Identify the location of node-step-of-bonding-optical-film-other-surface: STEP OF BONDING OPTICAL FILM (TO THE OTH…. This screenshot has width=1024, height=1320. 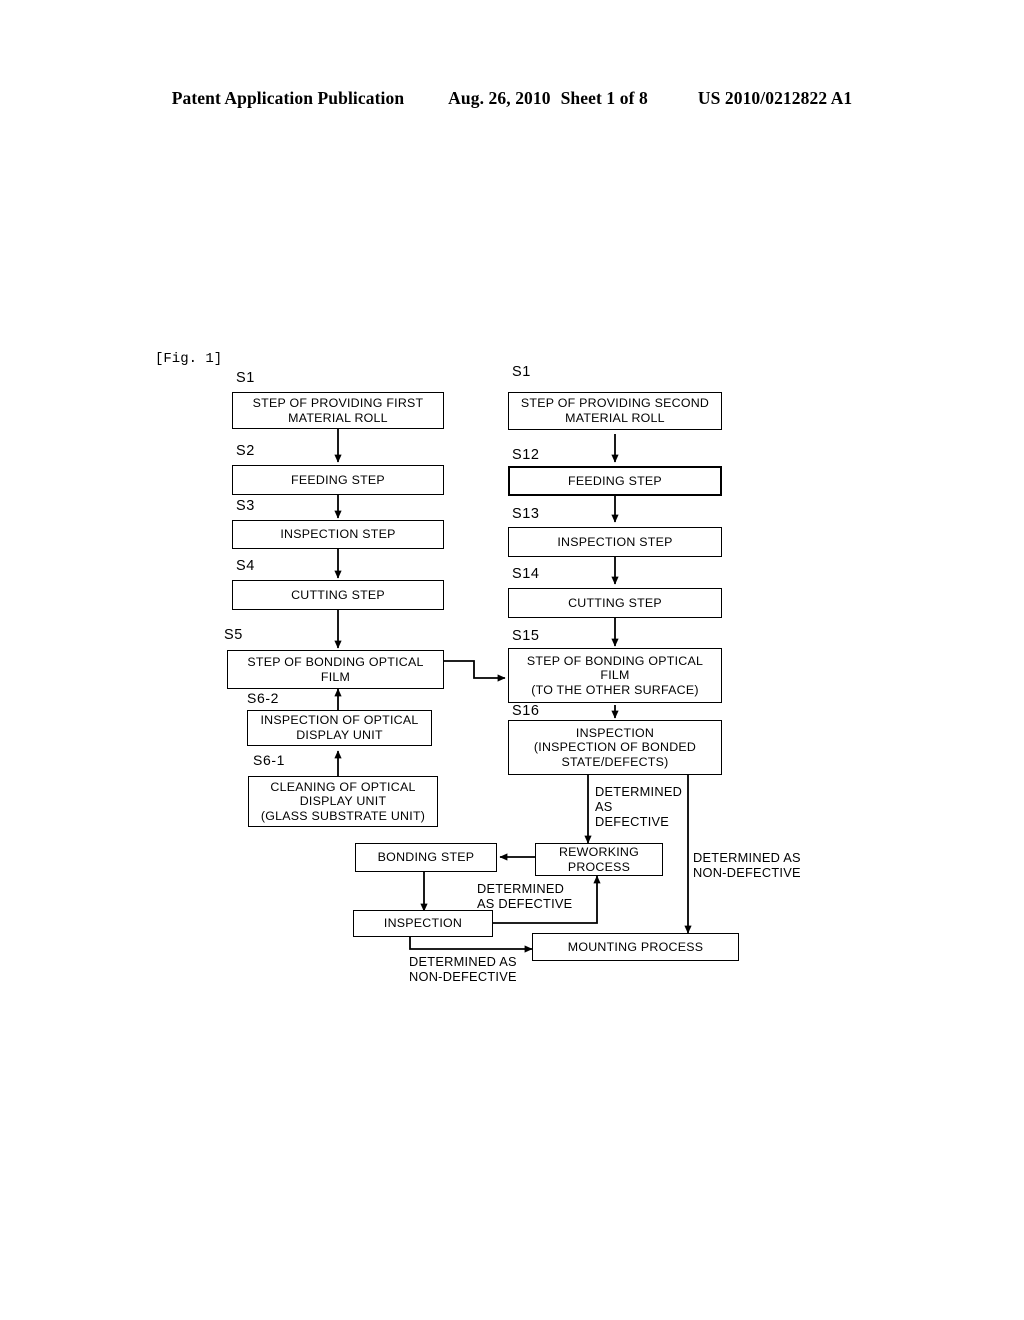
(615, 675).